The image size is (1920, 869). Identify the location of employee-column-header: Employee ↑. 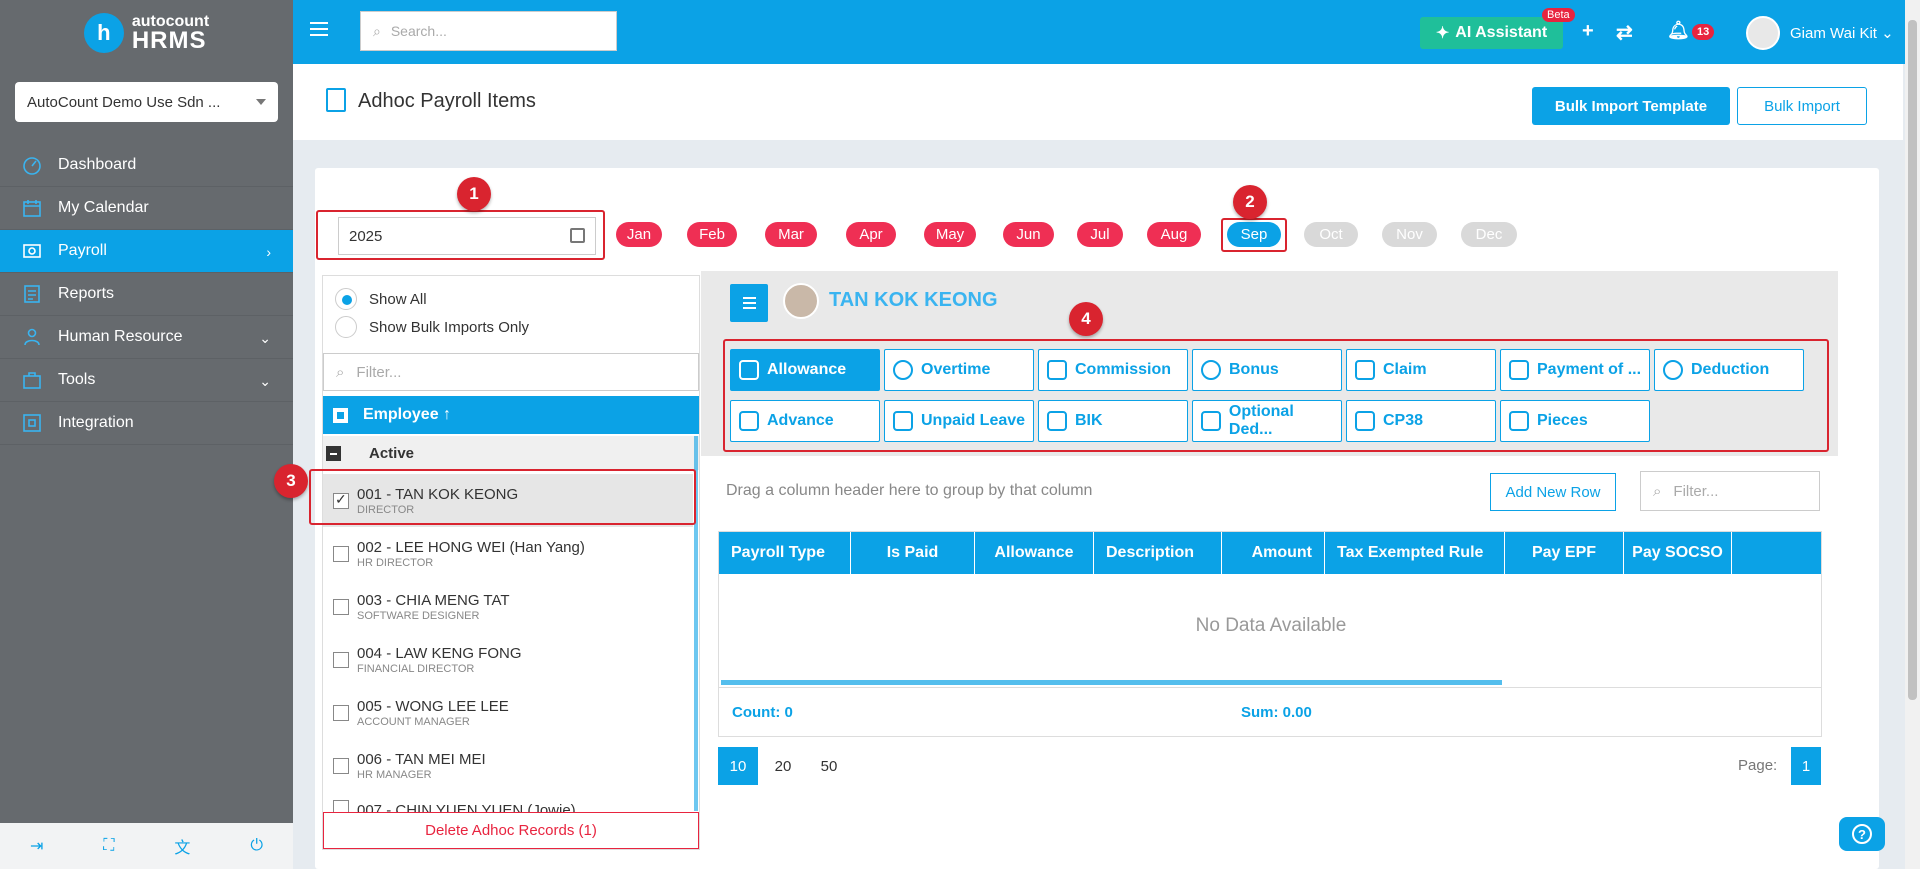
(511, 415).